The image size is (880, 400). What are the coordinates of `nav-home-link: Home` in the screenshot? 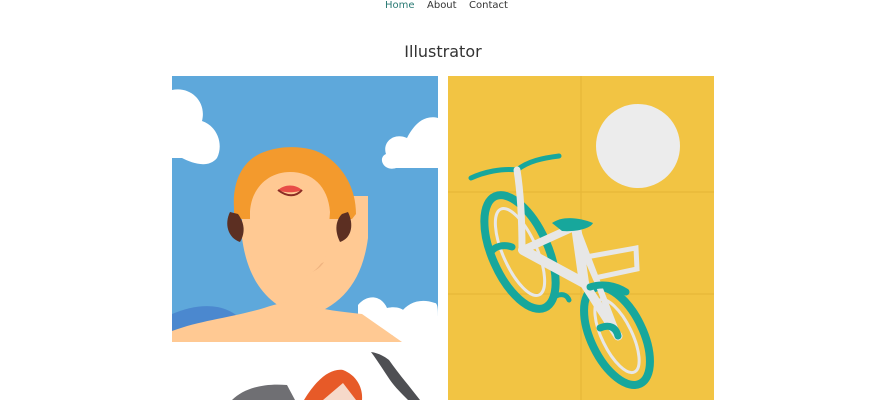 It's located at (400, 6).